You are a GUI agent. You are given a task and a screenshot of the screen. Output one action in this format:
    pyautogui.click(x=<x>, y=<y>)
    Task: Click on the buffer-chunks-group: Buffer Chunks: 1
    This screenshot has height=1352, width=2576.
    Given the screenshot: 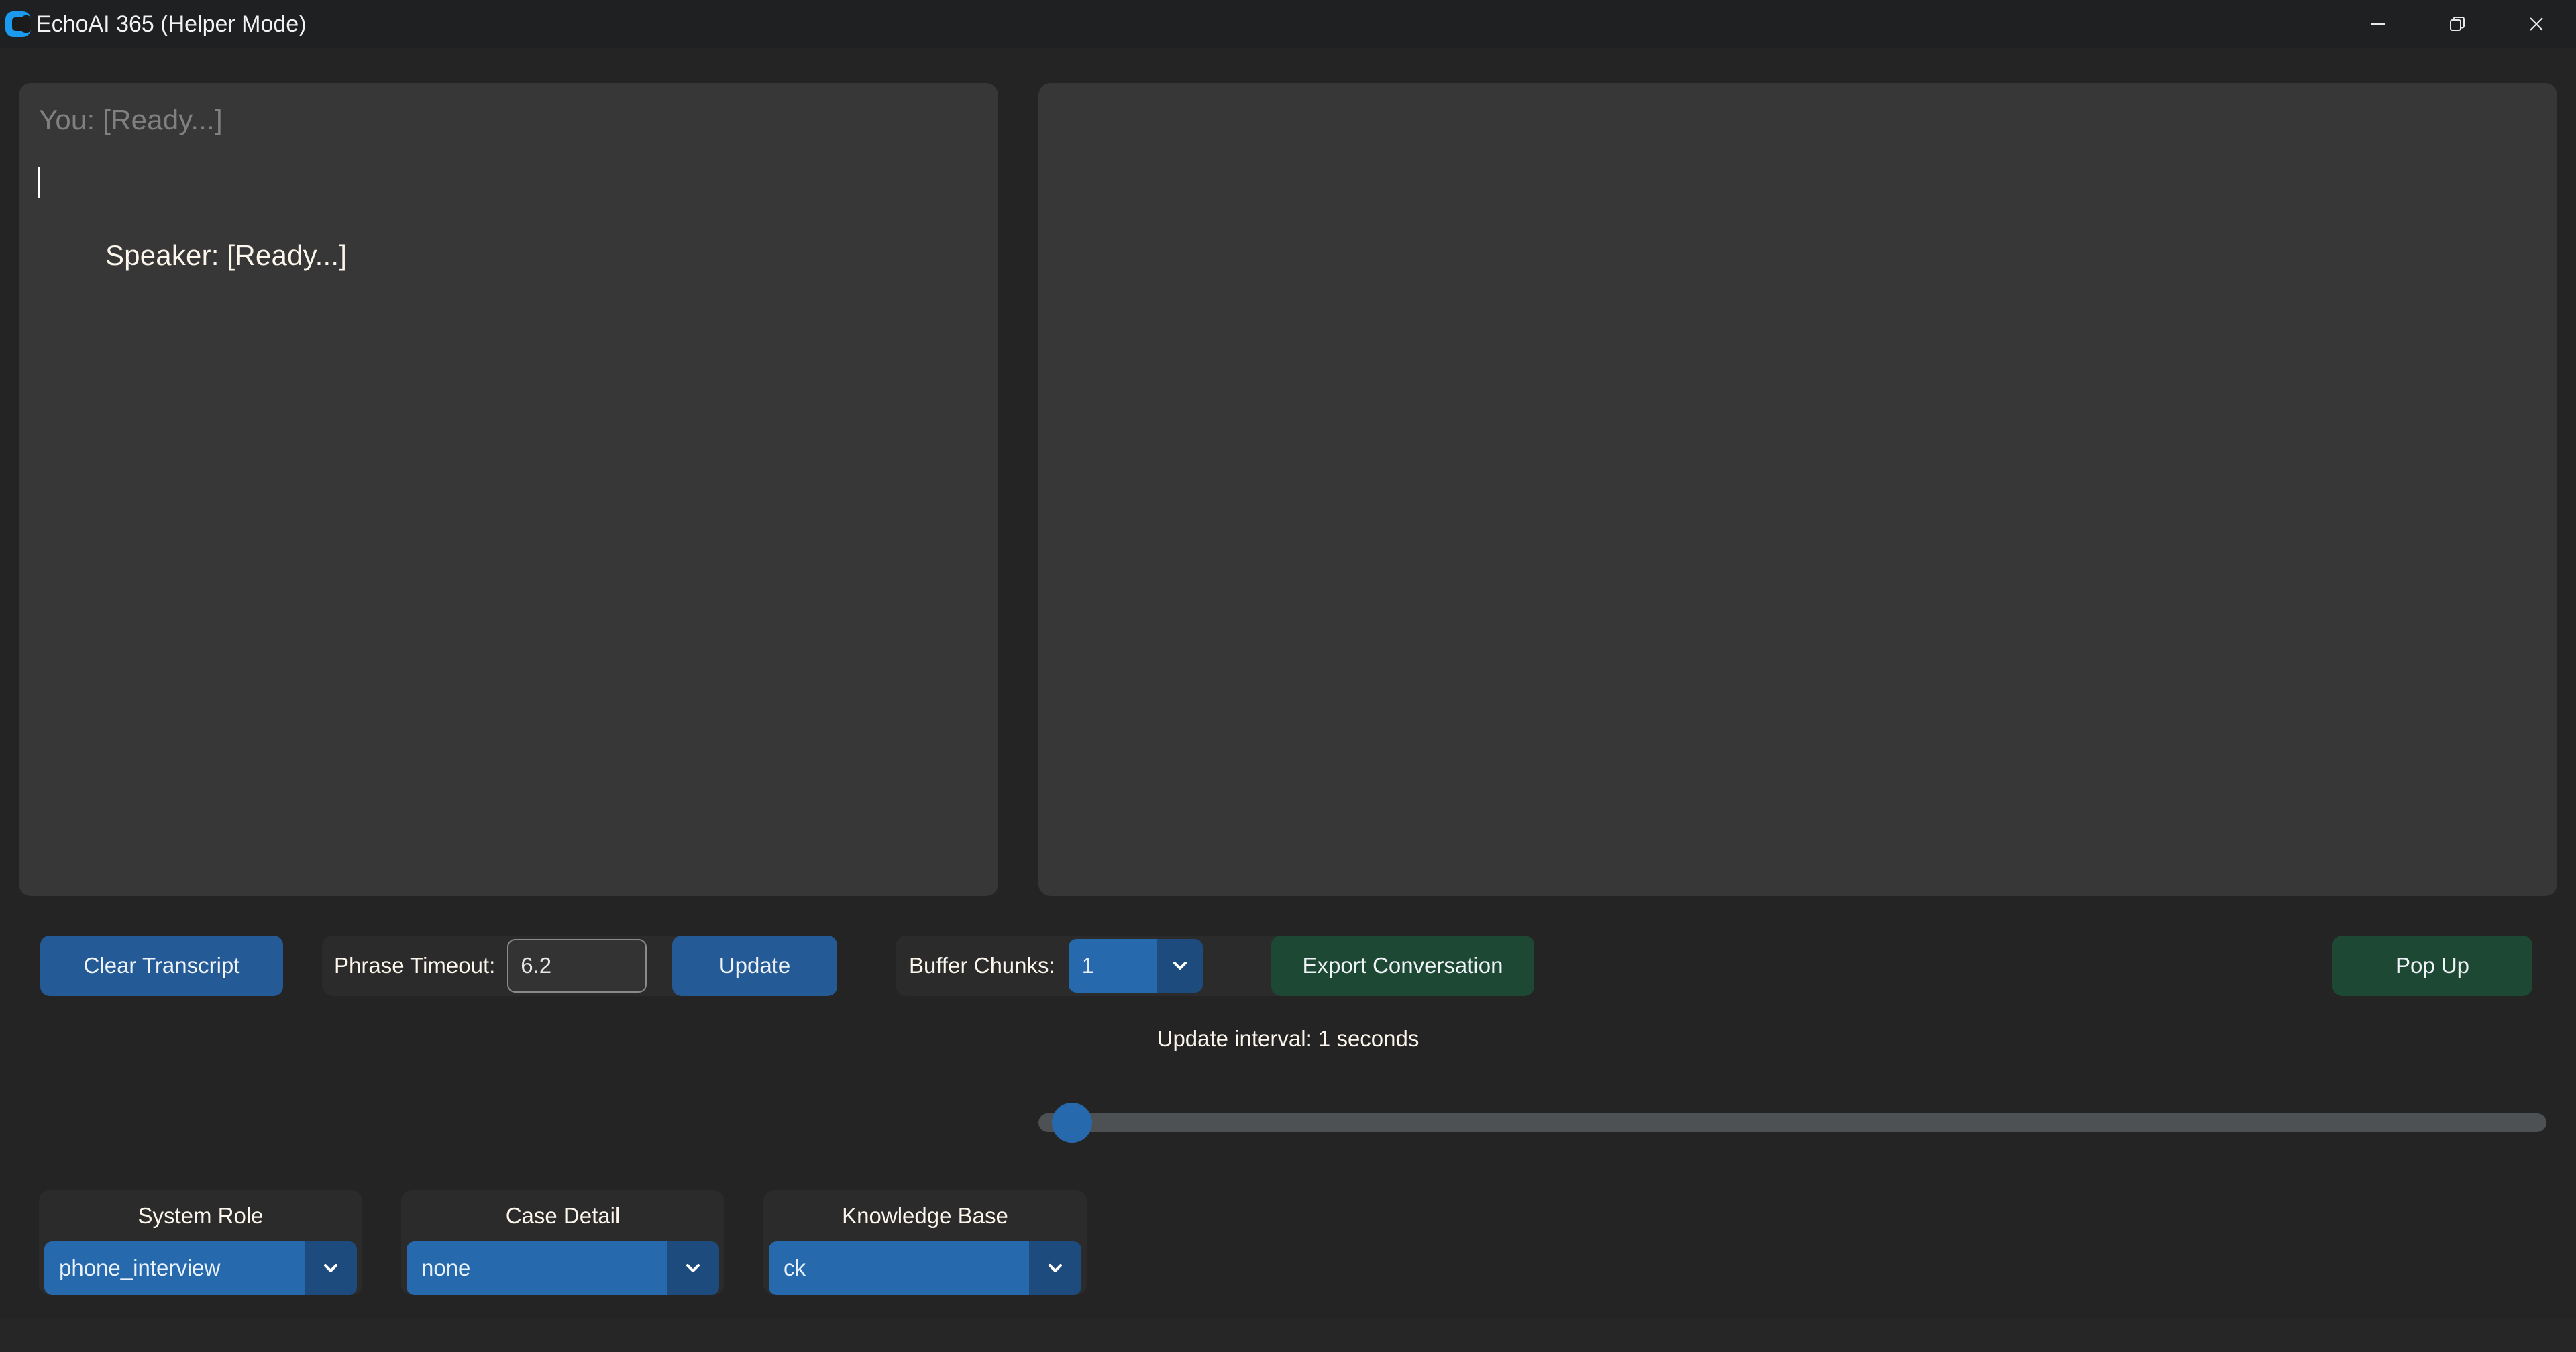 What is the action you would take?
    pyautogui.click(x=1097, y=966)
    